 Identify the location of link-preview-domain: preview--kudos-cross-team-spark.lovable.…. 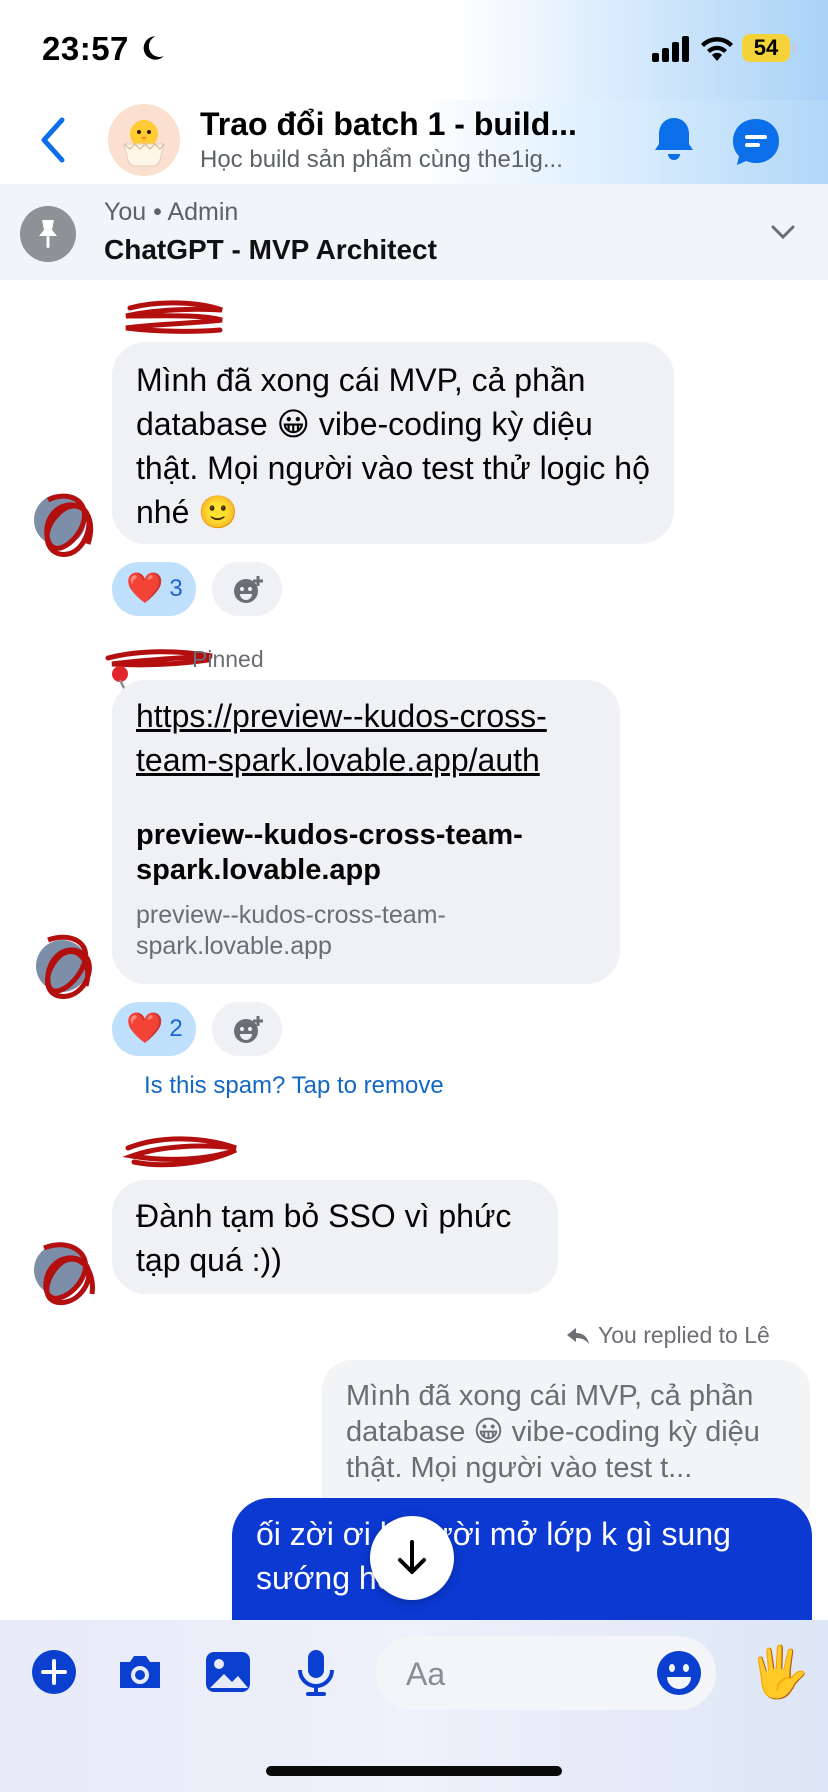
(291, 930).